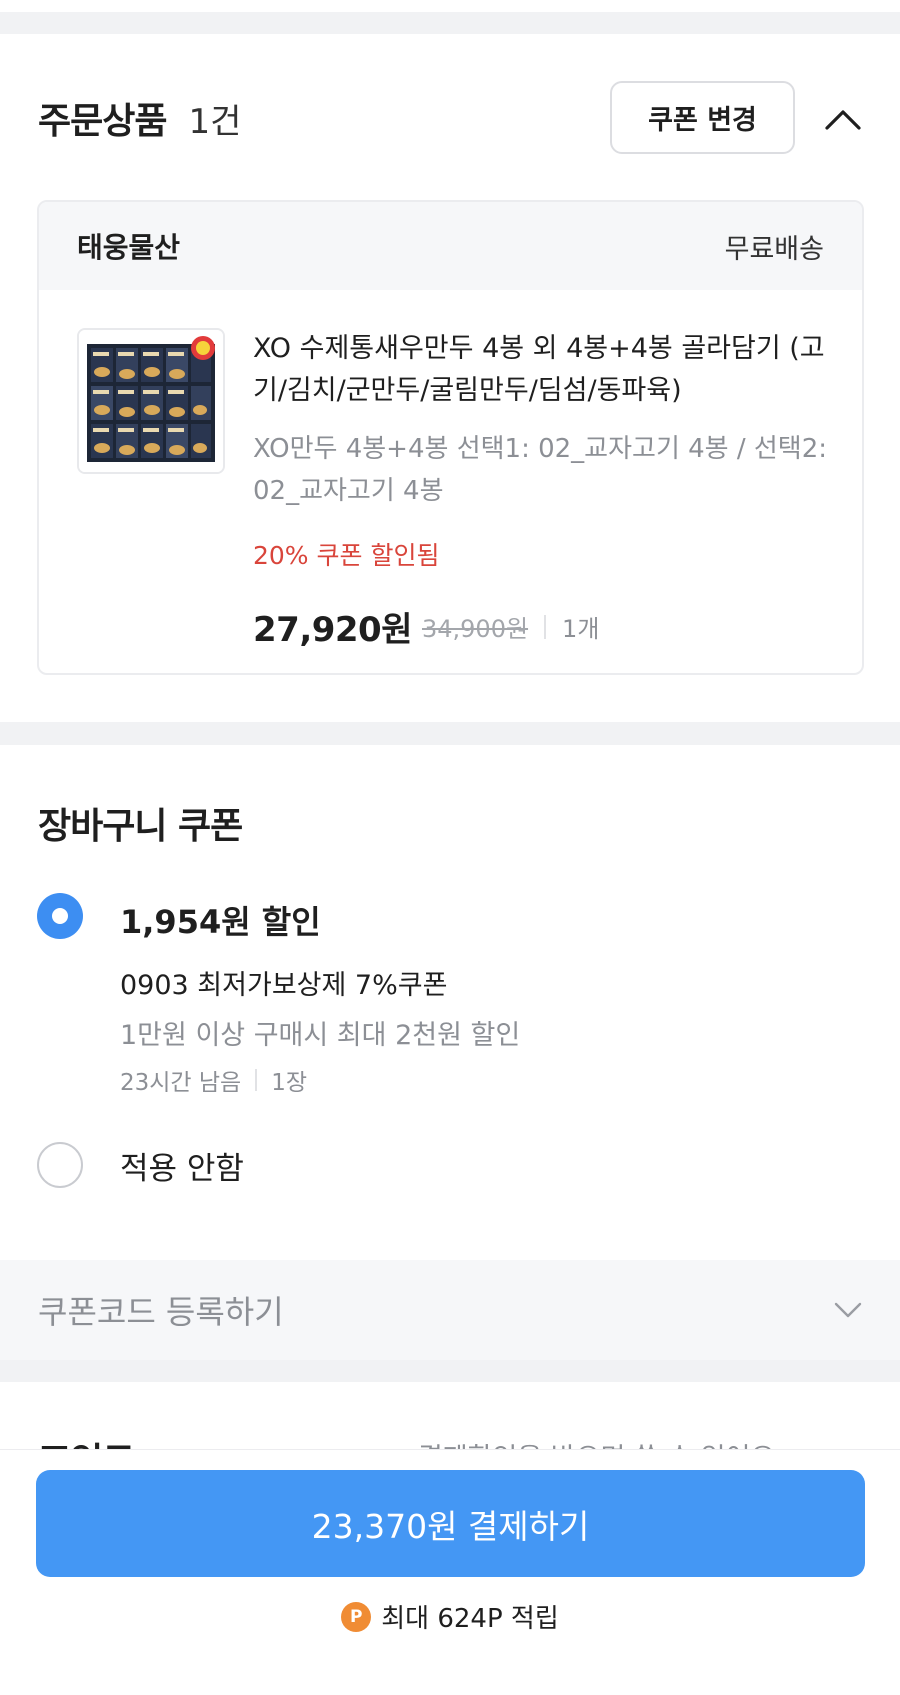 This screenshot has height=1695, width=900. I want to click on reward-info: P 최대 624P 적립, so click(450, 1616).